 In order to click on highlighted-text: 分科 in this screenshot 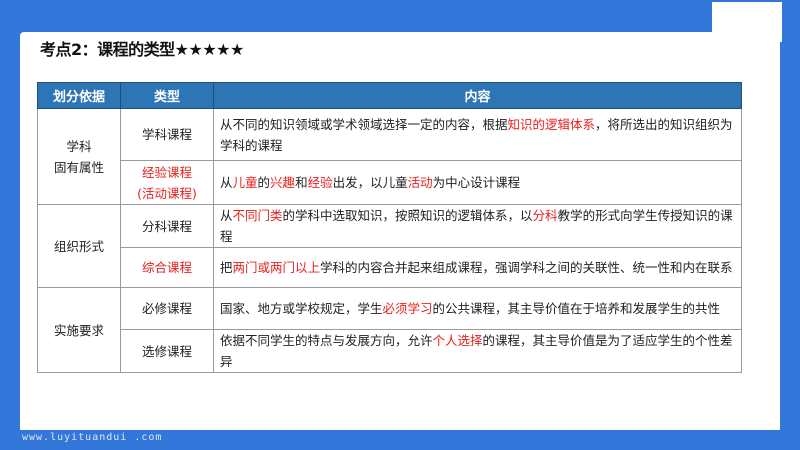, I will do `click(545, 215)`.